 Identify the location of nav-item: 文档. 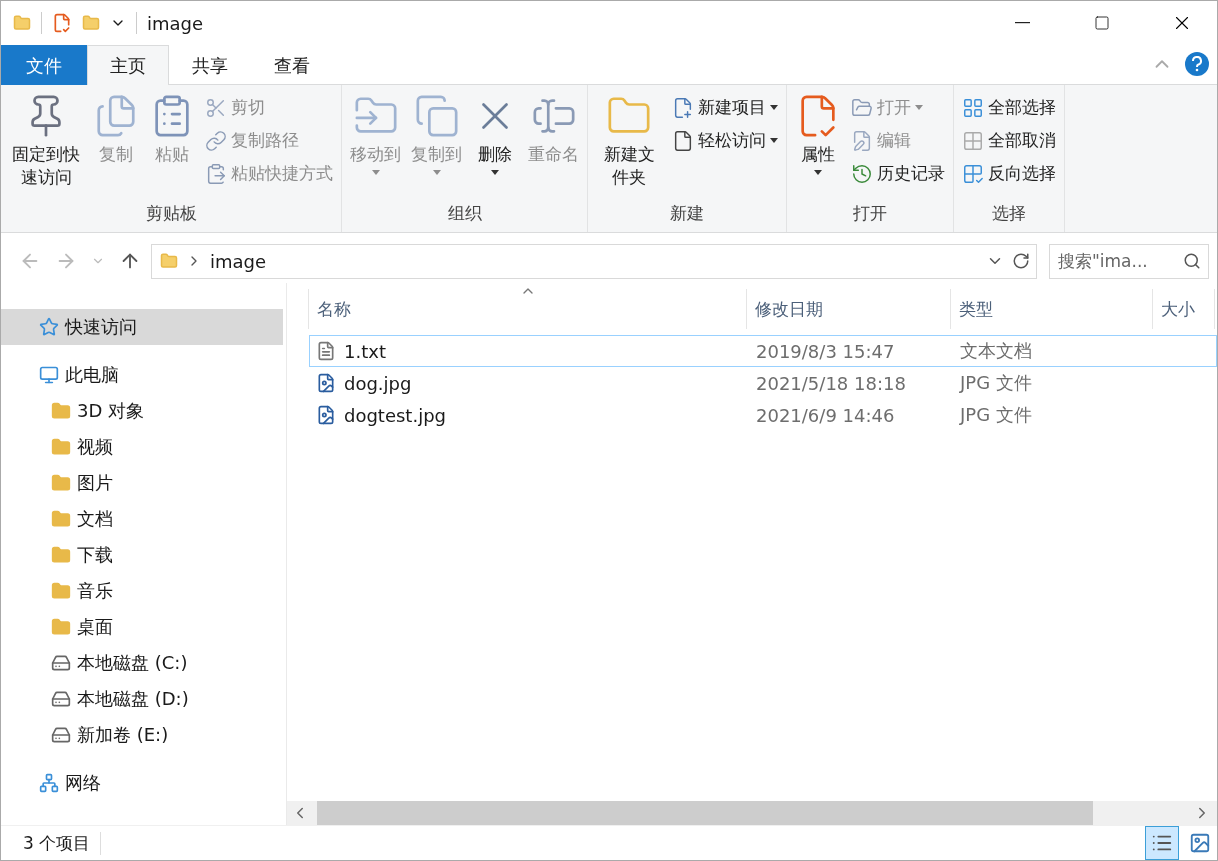
(142, 519).